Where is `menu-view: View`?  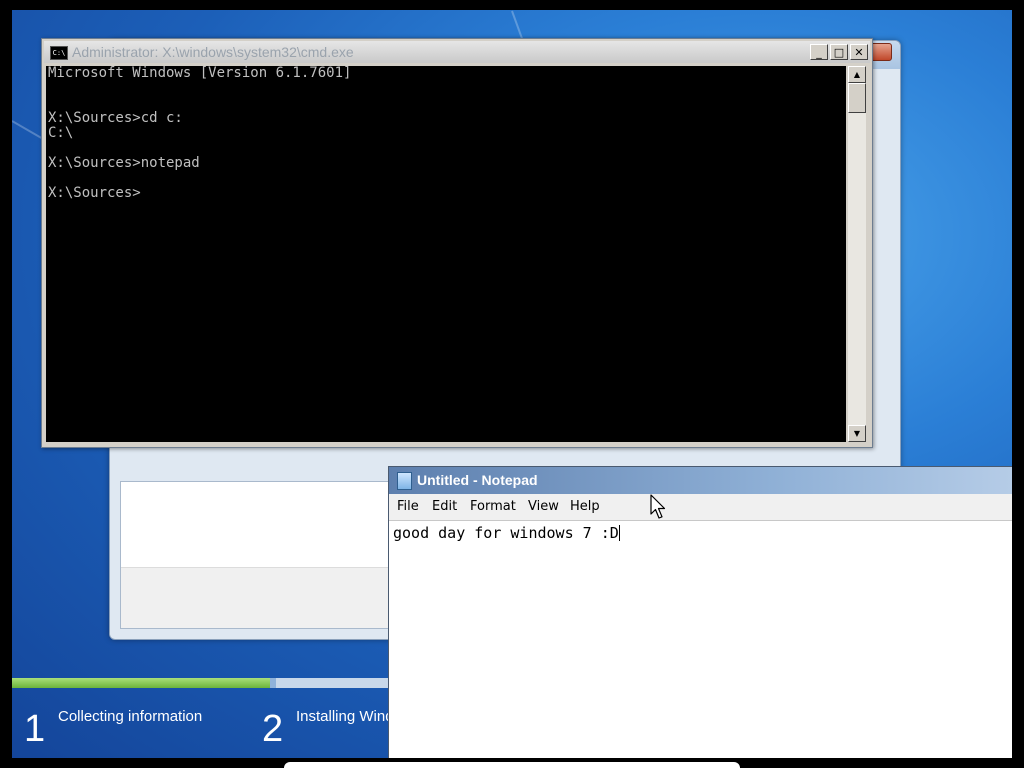
menu-view: View is located at coordinates (543, 506).